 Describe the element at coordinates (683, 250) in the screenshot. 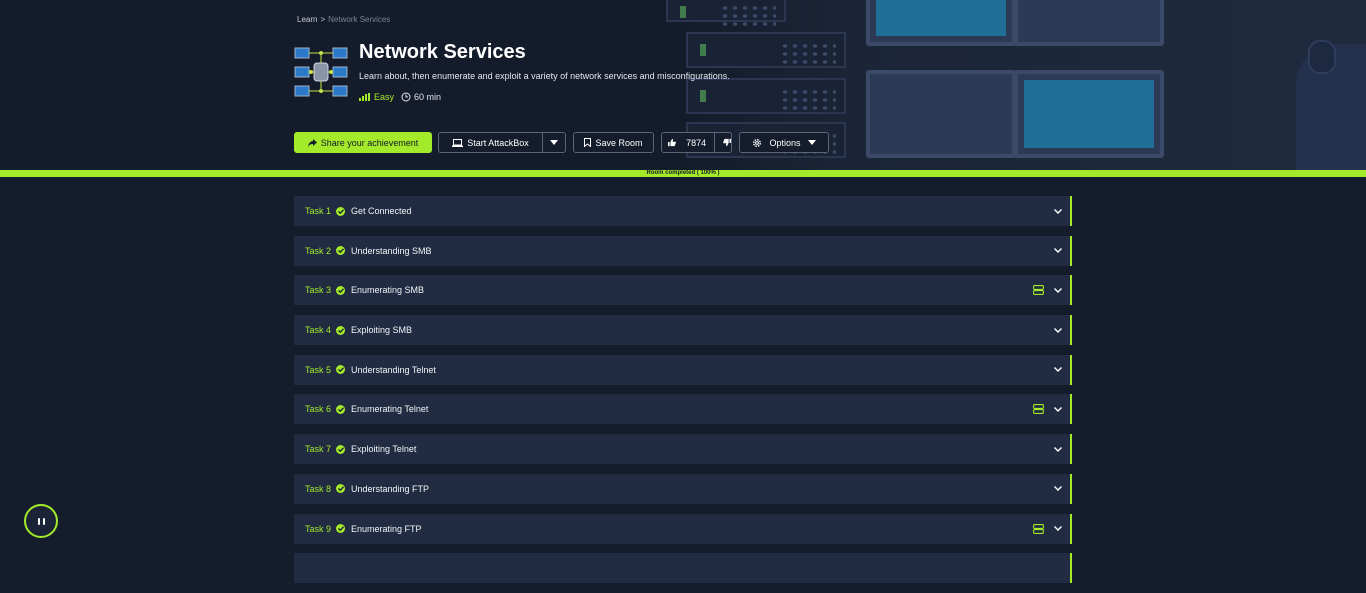

I see `task-row: Task 2 Understanding SMB` at that location.